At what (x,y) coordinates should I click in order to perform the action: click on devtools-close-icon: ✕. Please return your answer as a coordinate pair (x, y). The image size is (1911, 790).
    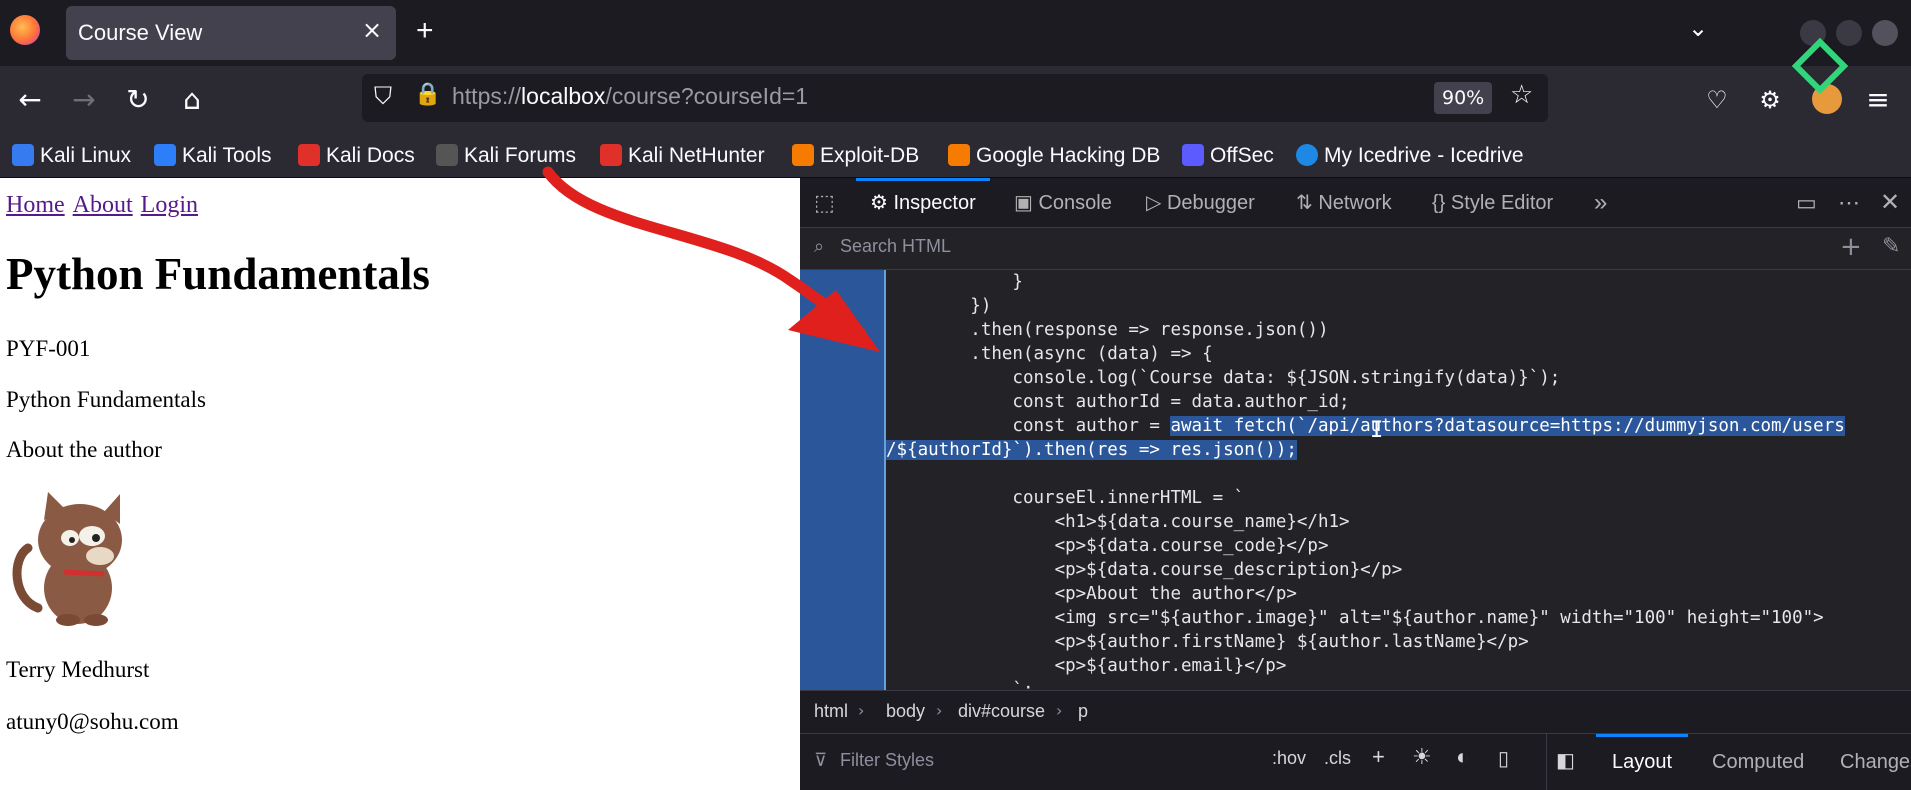
    Looking at the image, I should click on (1890, 203).